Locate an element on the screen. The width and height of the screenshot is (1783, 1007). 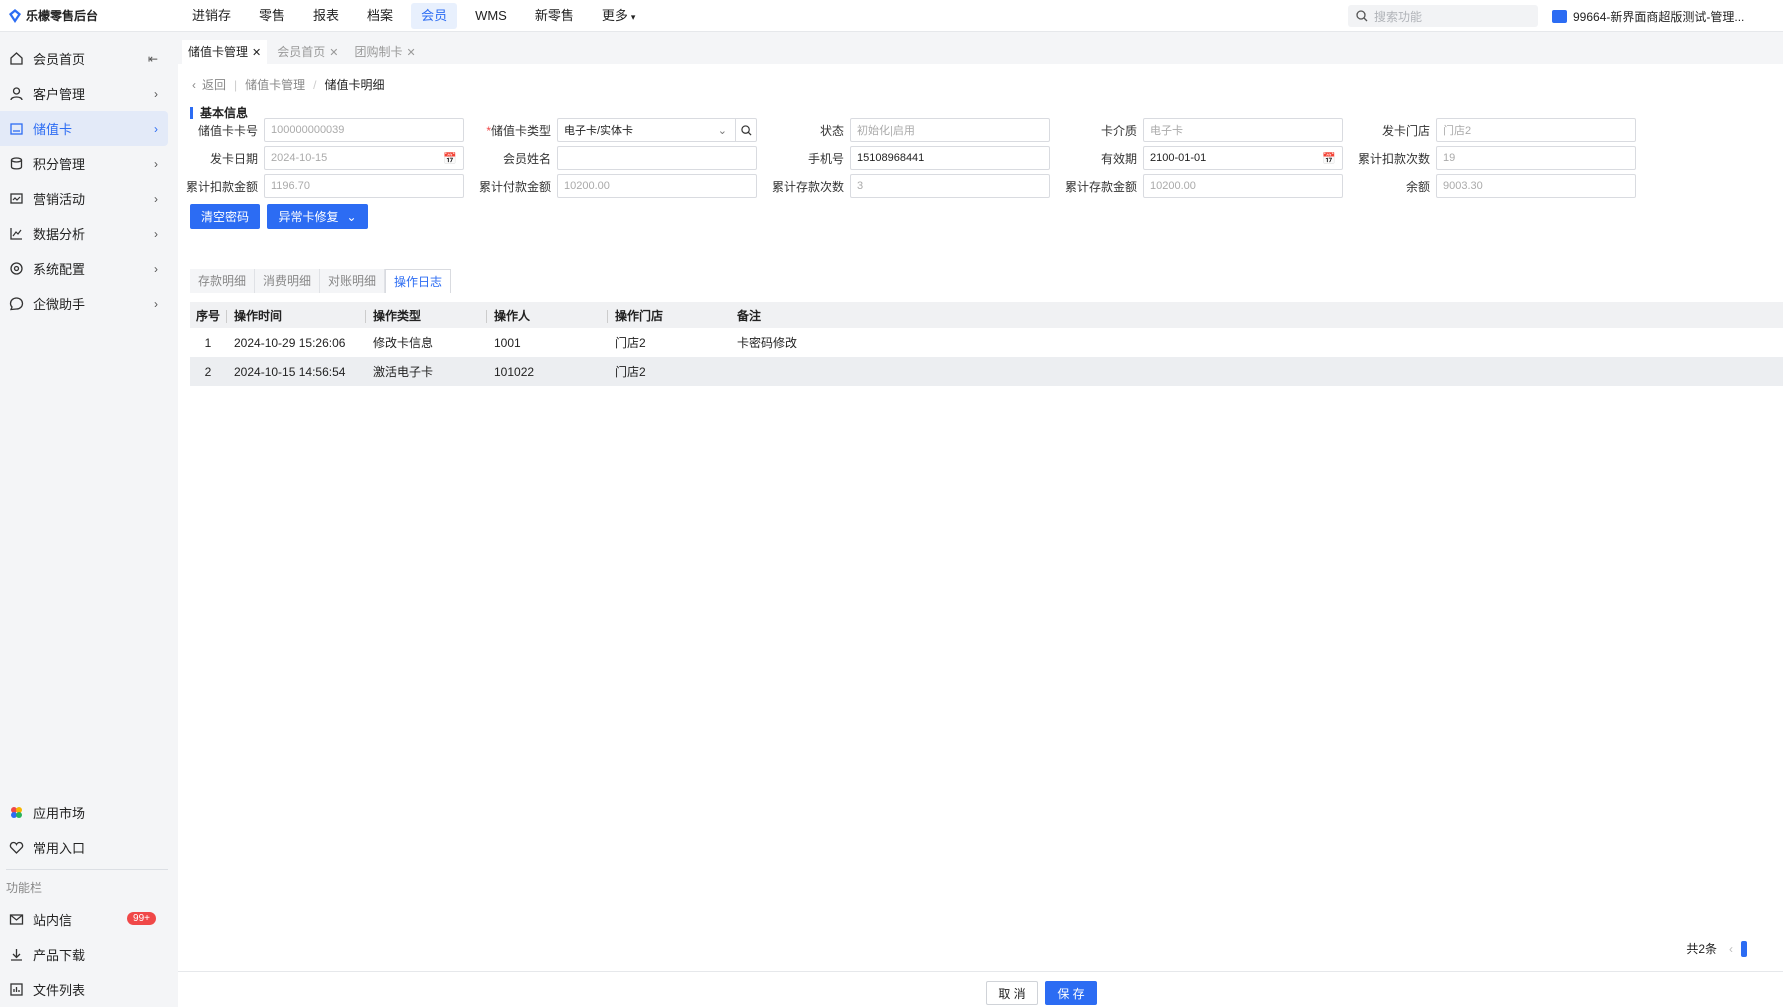
search-icon is located at coordinates (1362, 16).